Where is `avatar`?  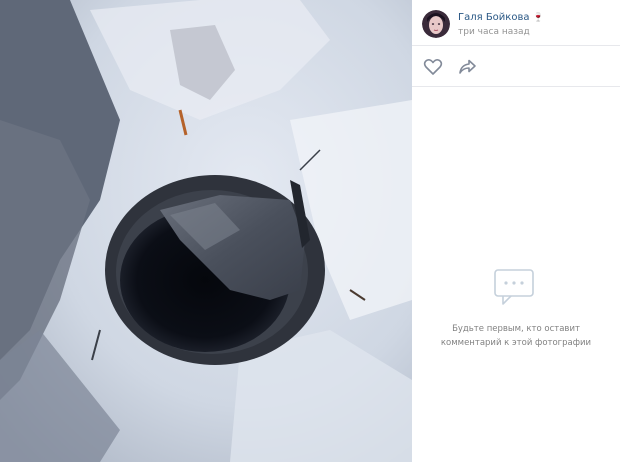 avatar is located at coordinates (436, 24).